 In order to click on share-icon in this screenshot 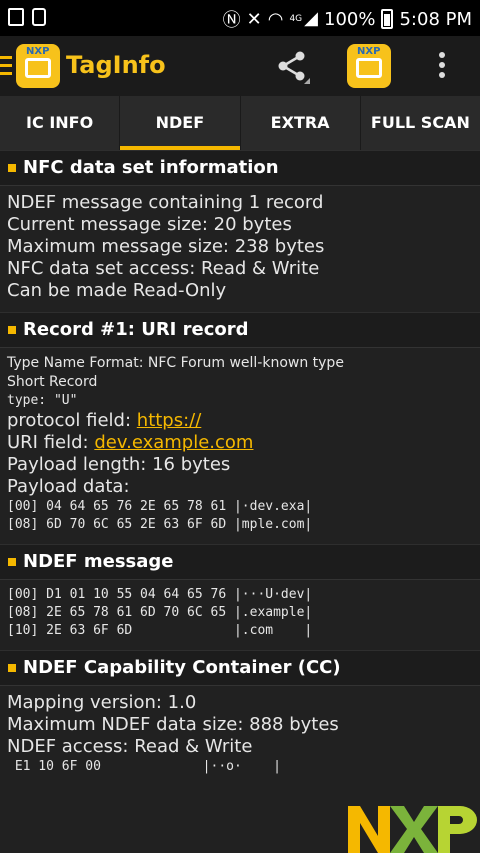, I will do `click(292, 66)`.